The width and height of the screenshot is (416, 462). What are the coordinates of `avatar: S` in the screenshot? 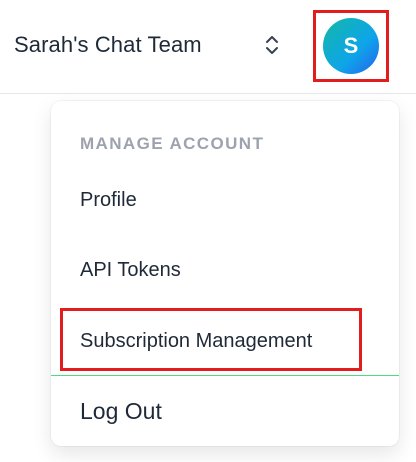 It's located at (351, 46).